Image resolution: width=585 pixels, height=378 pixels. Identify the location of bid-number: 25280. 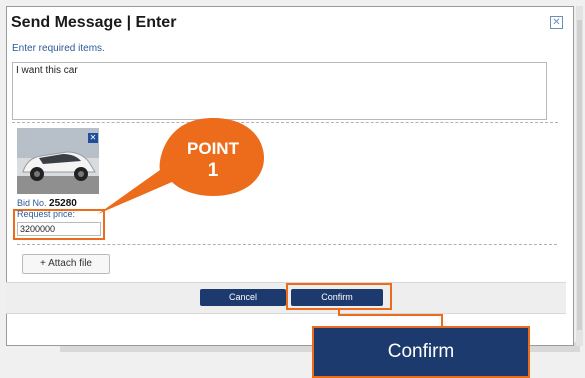
(63, 203).